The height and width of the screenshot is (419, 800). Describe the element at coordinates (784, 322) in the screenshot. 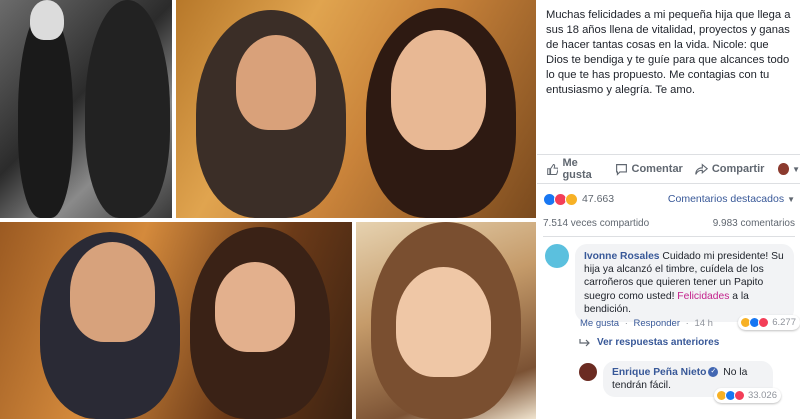

I see `comment-reaction-count: 6.277` at that location.